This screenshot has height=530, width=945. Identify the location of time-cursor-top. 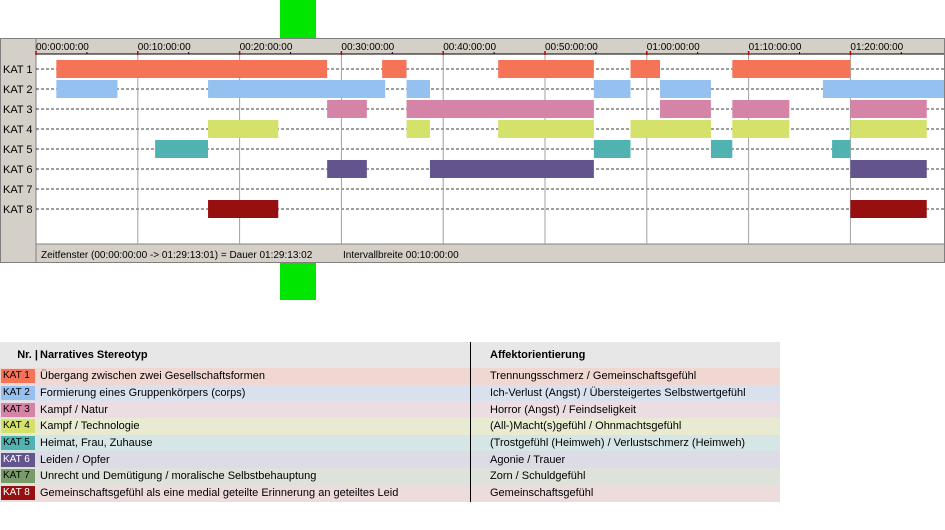
(298, 19).